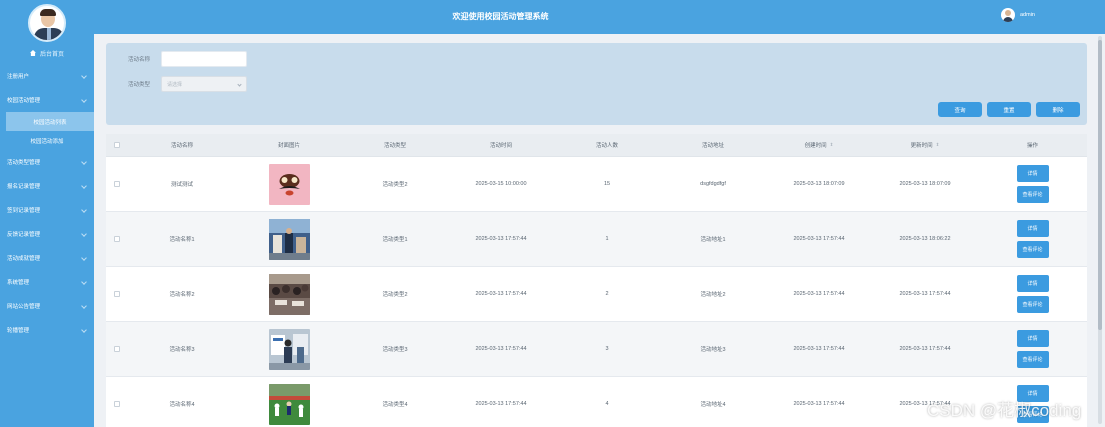  Describe the element at coordinates (500, 146) in the screenshot. I see `col-time: 活动时间` at that location.